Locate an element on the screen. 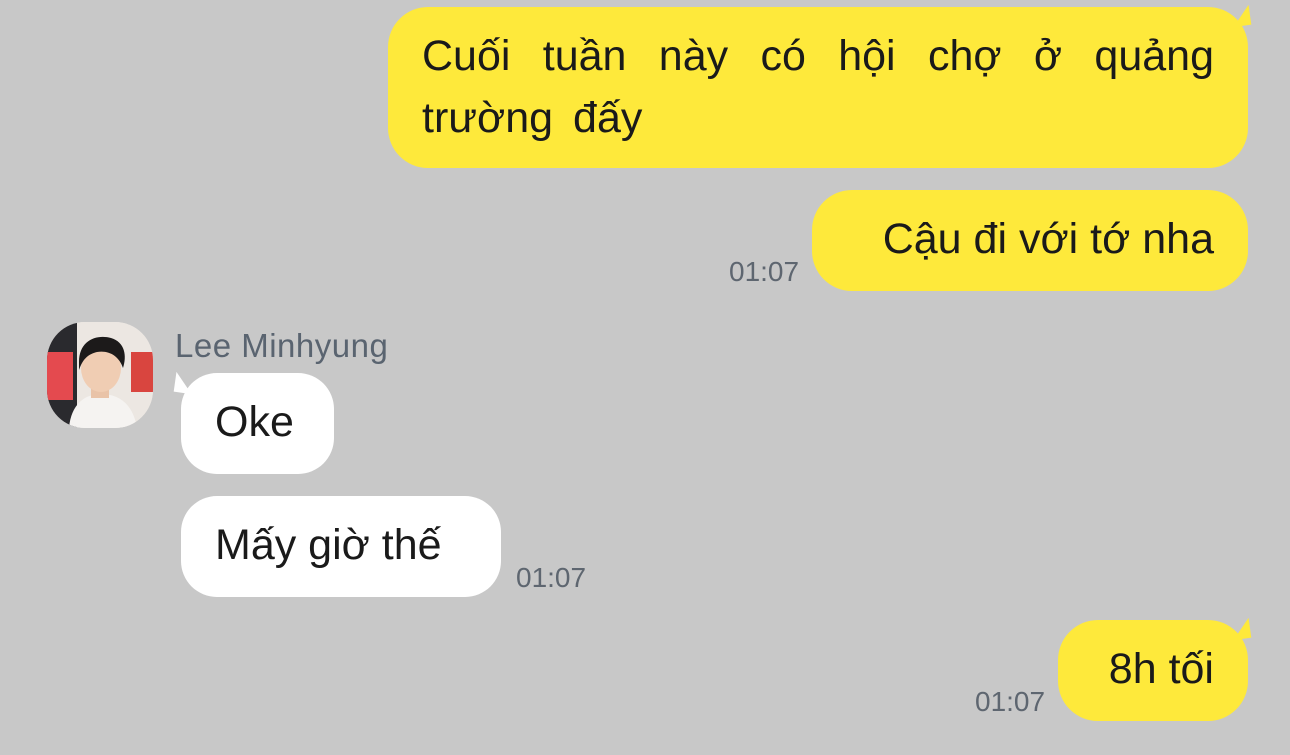 Image resolution: width=1290 pixels, height=755 pixels. sender-name: Lee Minhyung is located at coordinates (282, 345).